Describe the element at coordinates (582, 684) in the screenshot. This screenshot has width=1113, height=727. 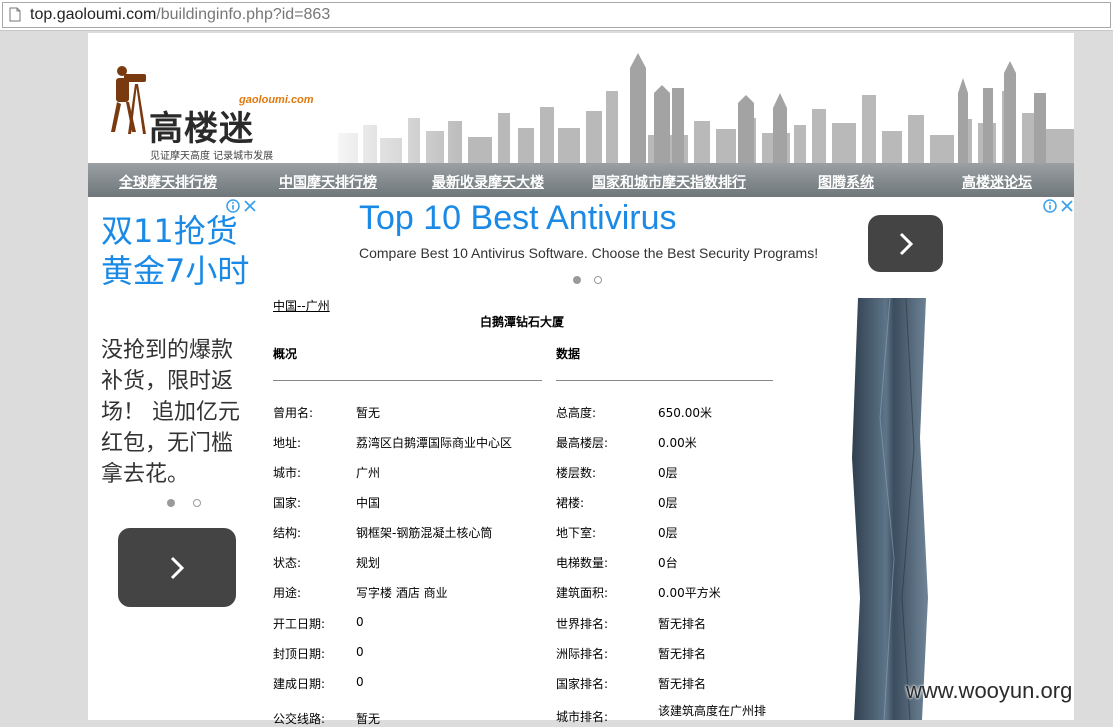
I see `data-label: 国家排名:` at that location.